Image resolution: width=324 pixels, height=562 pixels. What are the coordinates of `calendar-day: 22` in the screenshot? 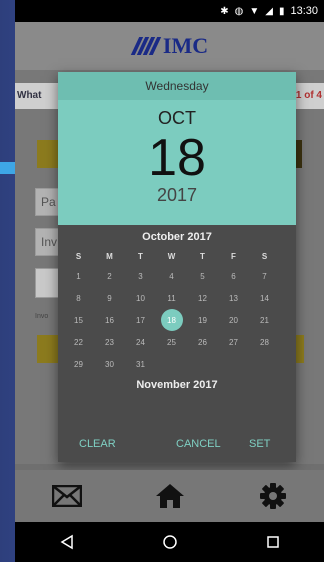 It's located at (78, 342).